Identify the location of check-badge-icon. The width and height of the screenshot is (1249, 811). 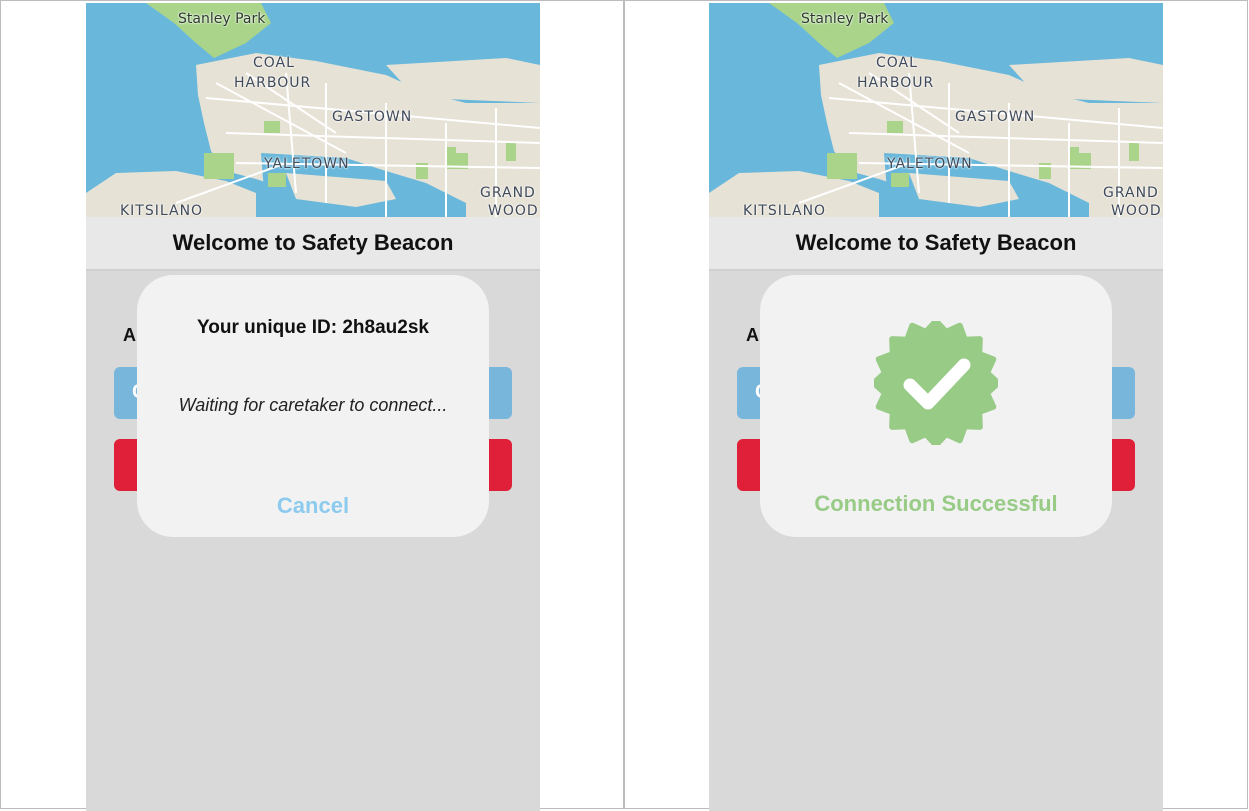
(936, 383).